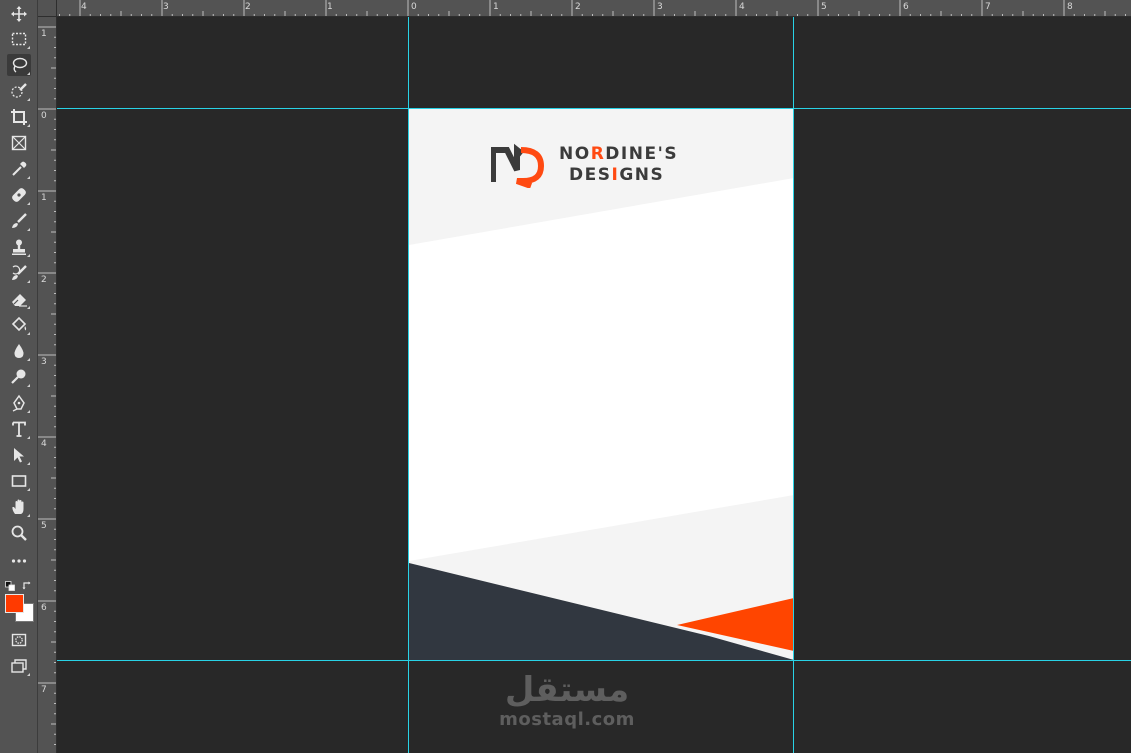 This screenshot has height=753, width=1131. I want to click on arrow-icon, so click(19, 455).